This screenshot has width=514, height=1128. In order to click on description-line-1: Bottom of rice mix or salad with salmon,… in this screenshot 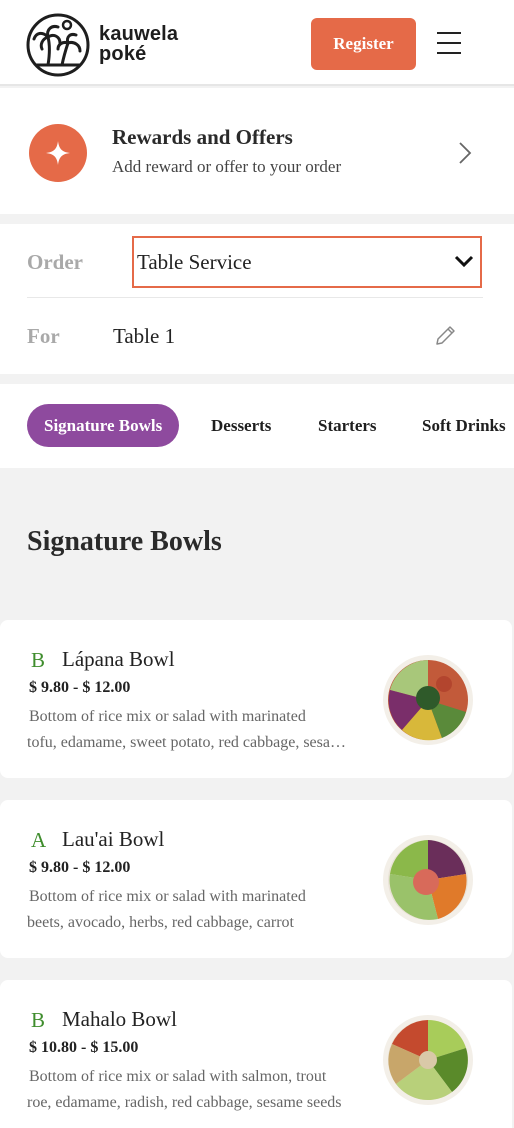, I will do `click(178, 1076)`.